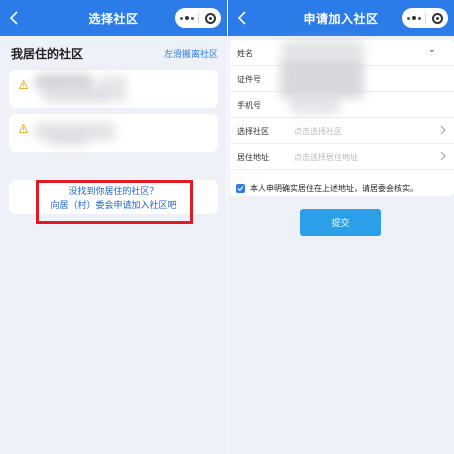  What do you see at coordinates (253, 131) in the screenshot?
I see `field-label: 选择社区` at bounding box center [253, 131].